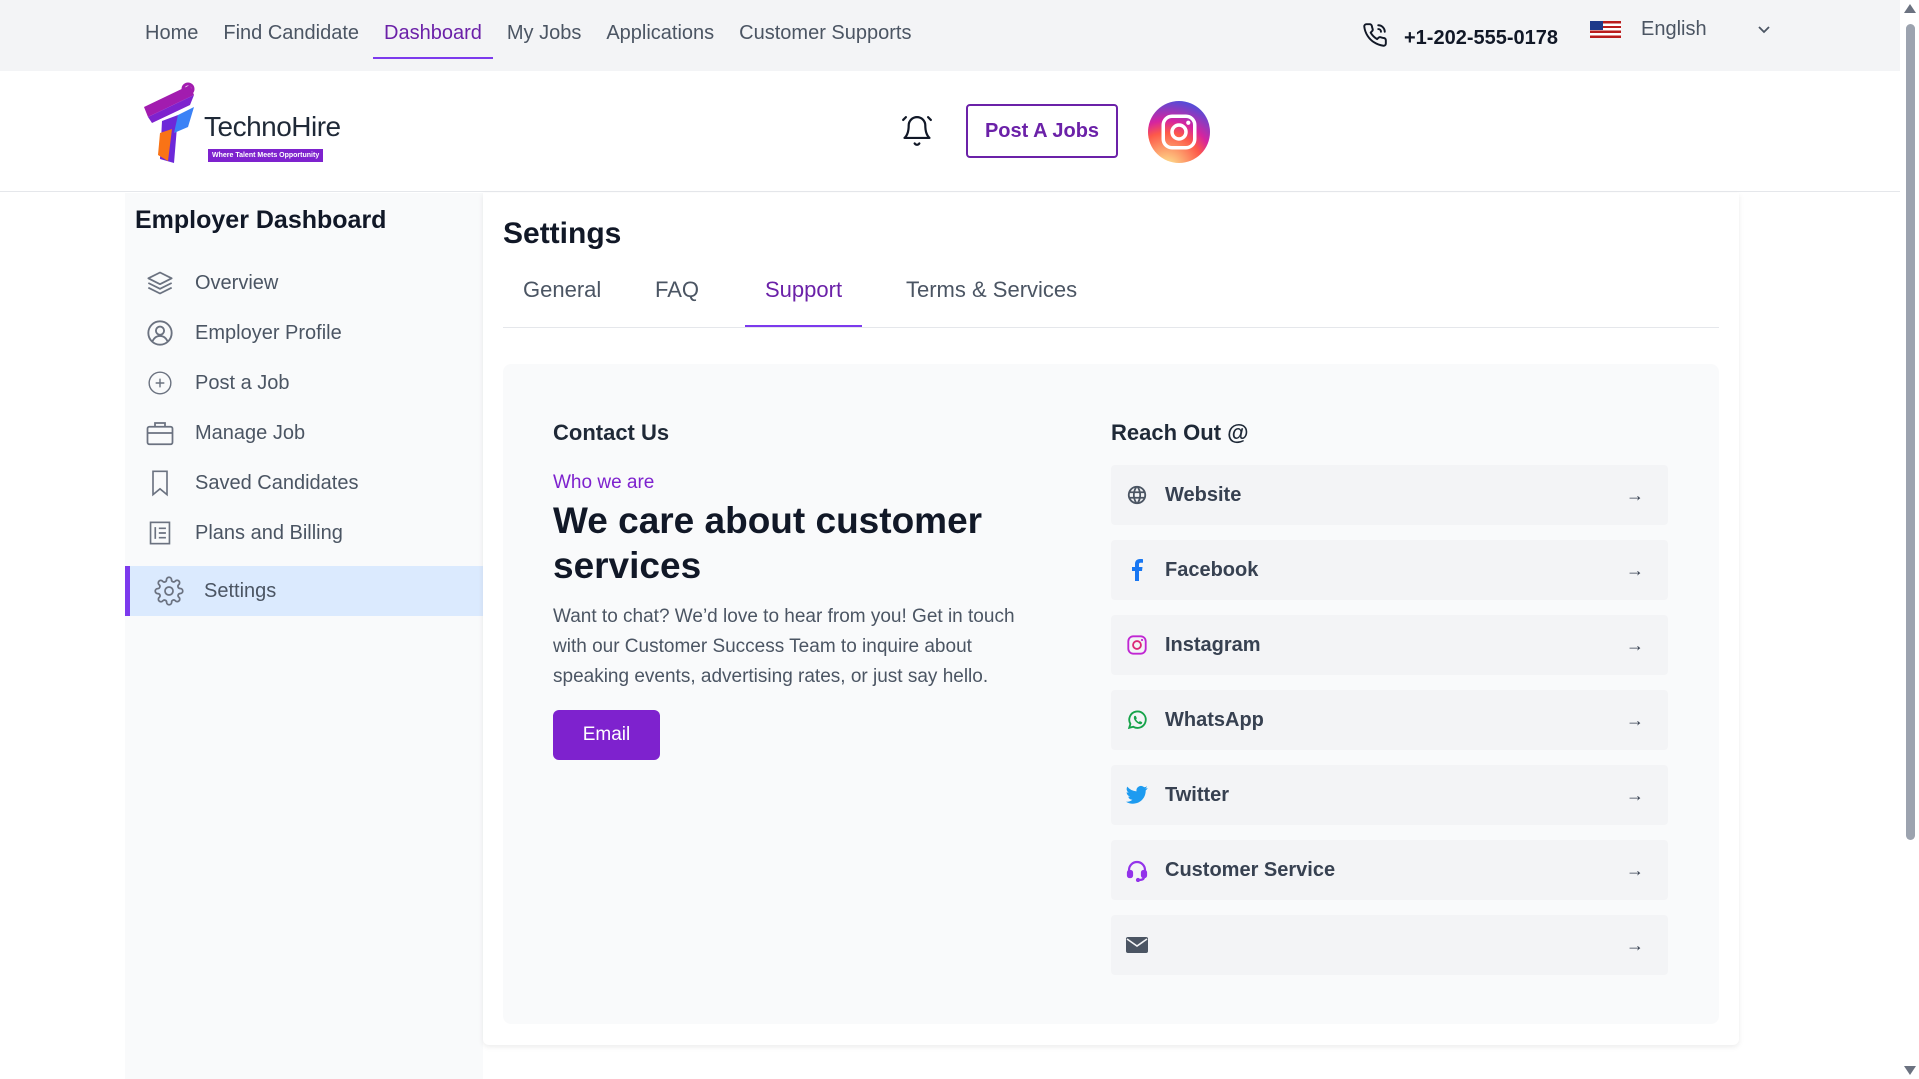  I want to click on tab-general: General, so click(562, 301).